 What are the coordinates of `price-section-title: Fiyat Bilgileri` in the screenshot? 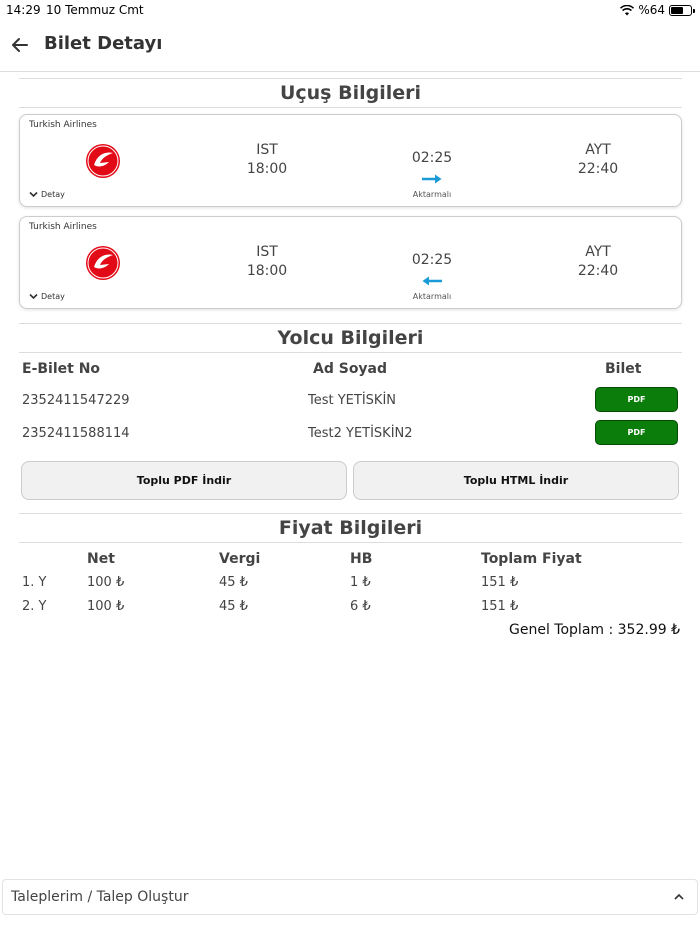 It's located at (350, 528).